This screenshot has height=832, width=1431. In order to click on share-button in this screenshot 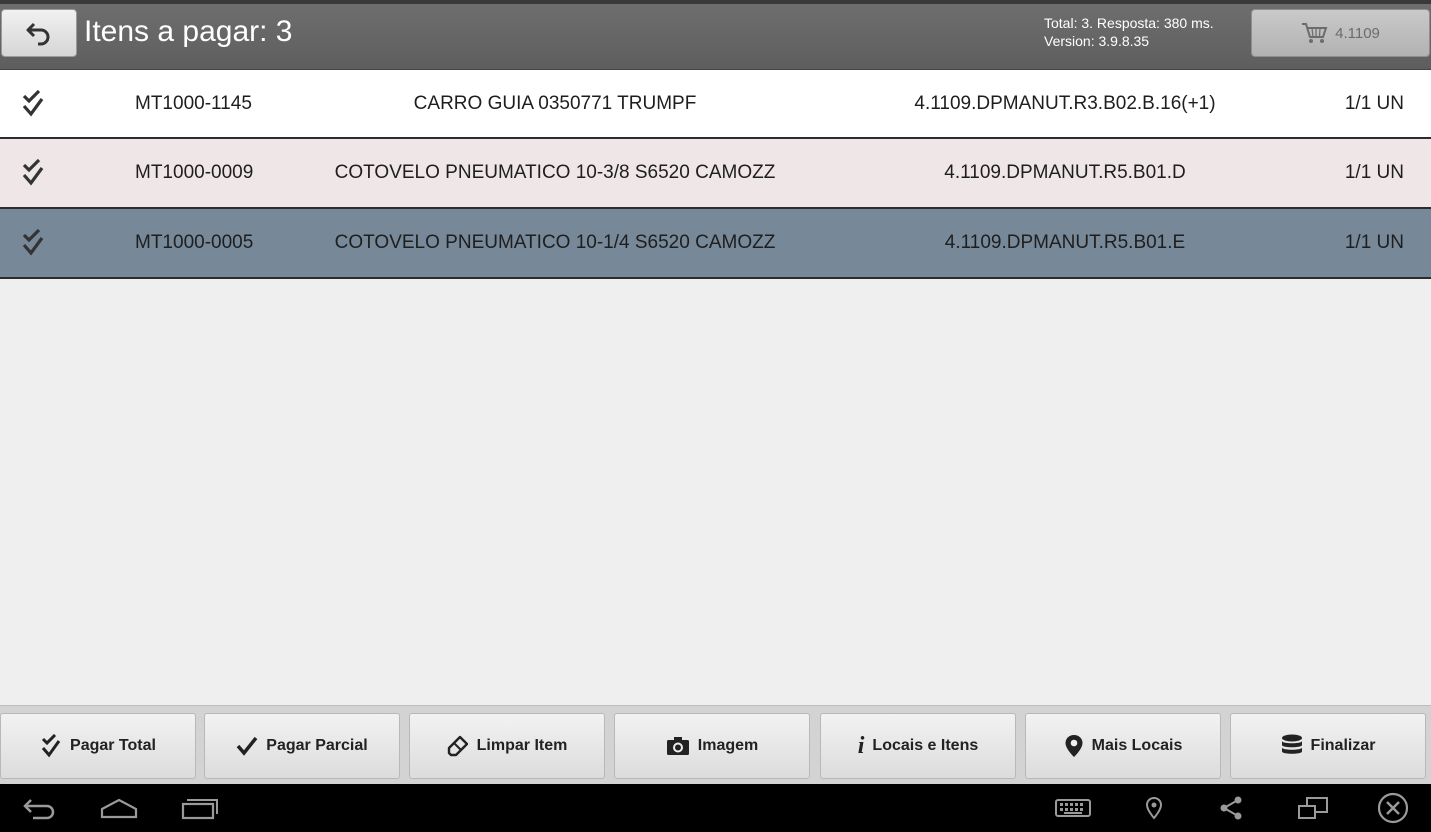, I will do `click(1231, 808)`.